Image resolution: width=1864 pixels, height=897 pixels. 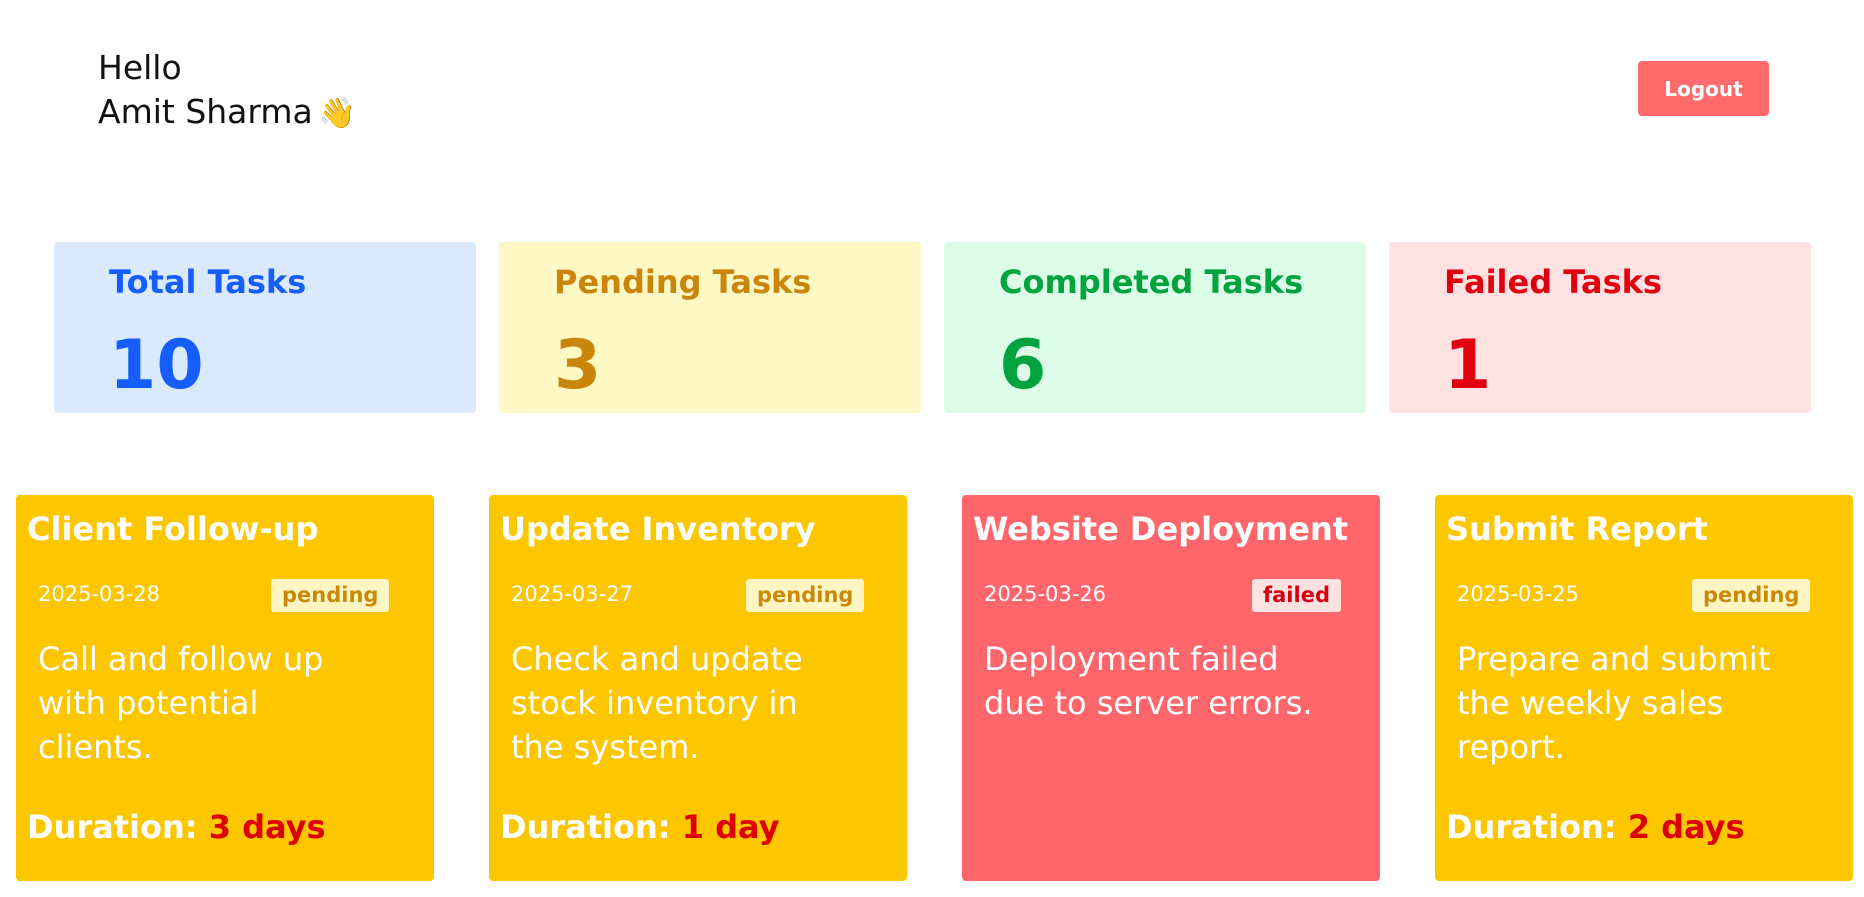 What do you see at coordinates (1518, 594) in the screenshot?
I see `task-date: 2025-03-25` at bounding box center [1518, 594].